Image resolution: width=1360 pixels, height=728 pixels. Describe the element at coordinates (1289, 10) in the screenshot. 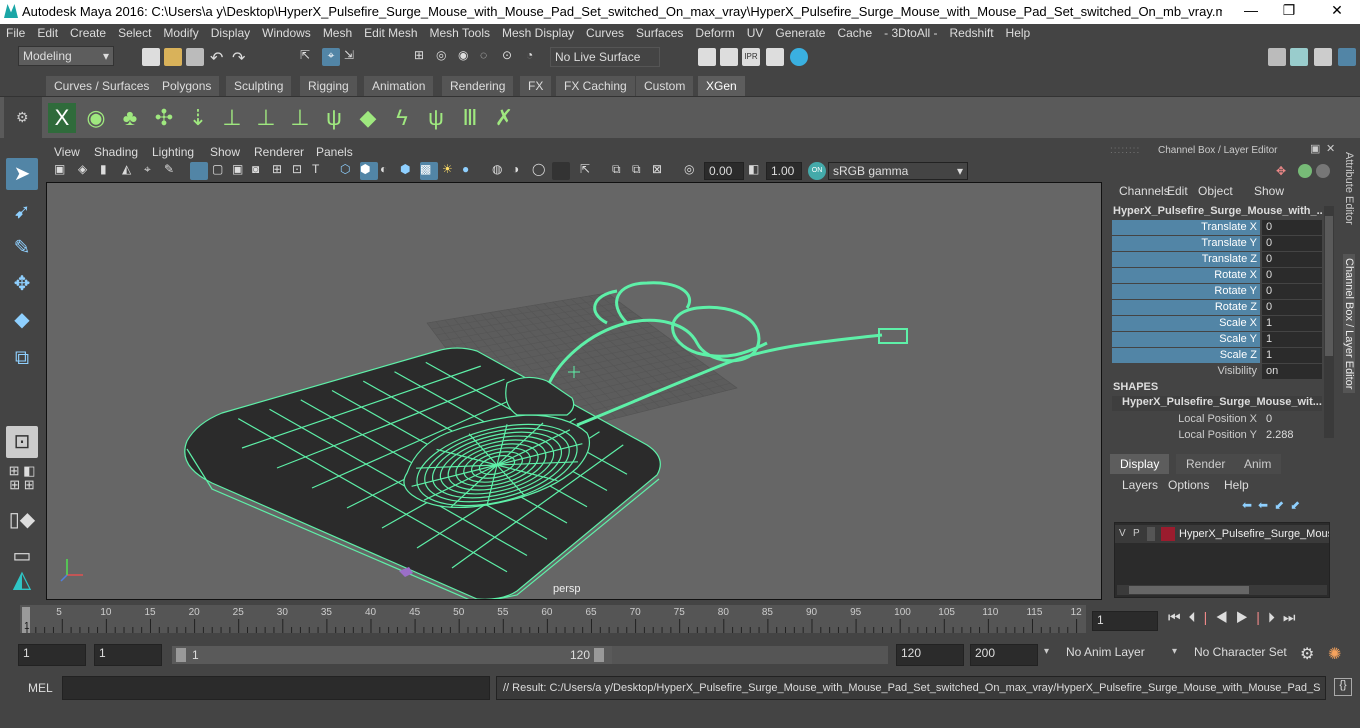

I see `maximize-button: ❐` at that location.